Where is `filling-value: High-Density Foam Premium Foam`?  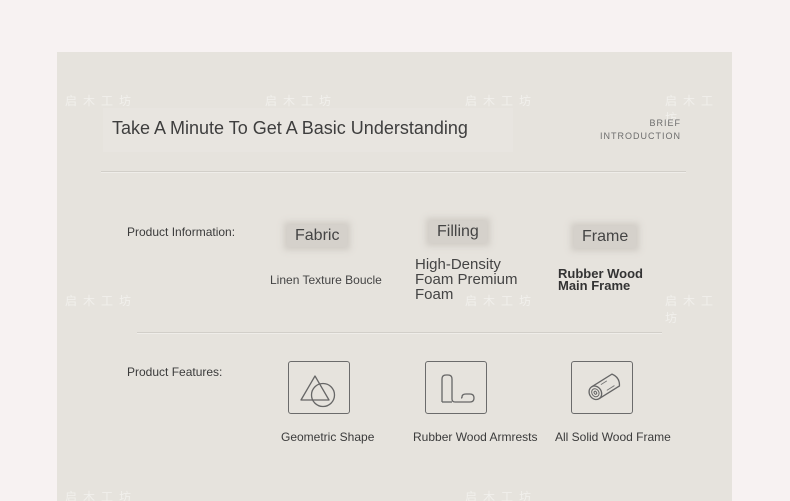
filling-value: High-Density Foam Premium Foam is located at coordinates (466, 279).